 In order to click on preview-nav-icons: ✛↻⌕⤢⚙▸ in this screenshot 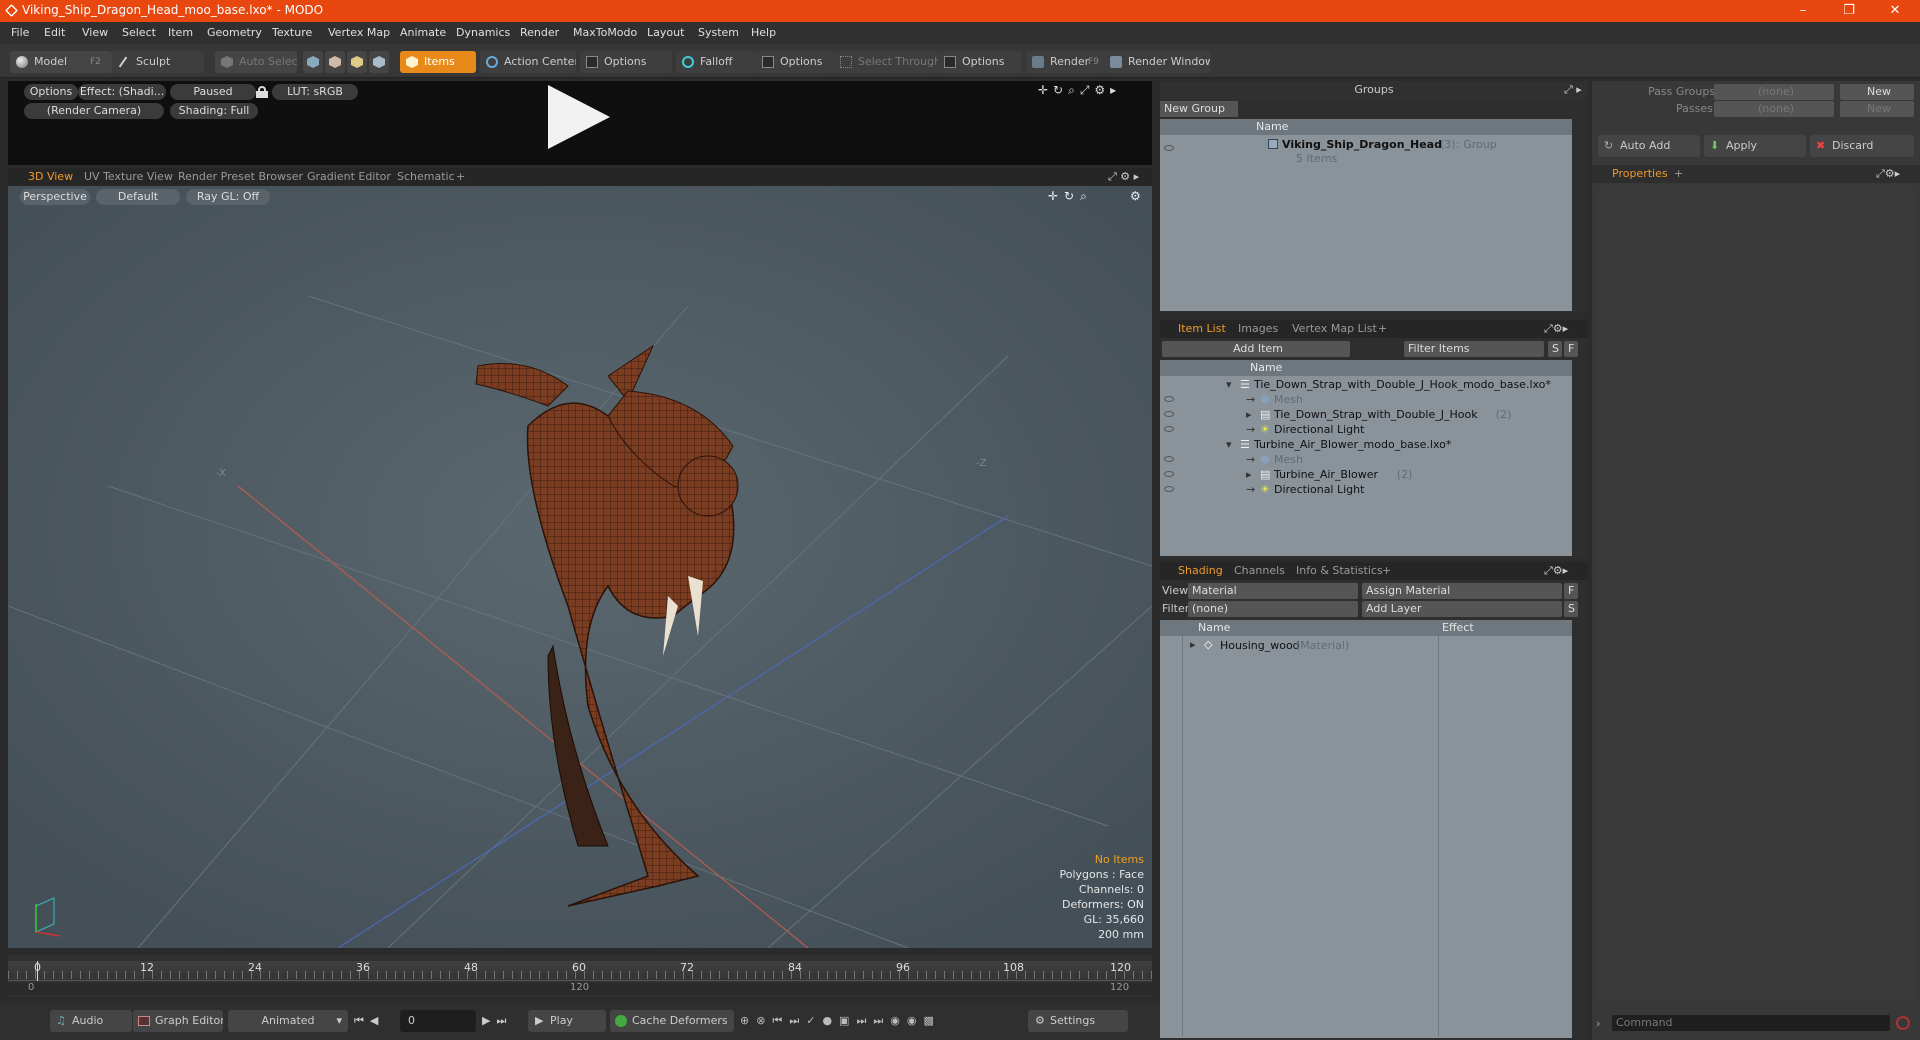, I will do `click(1079, 90)`.